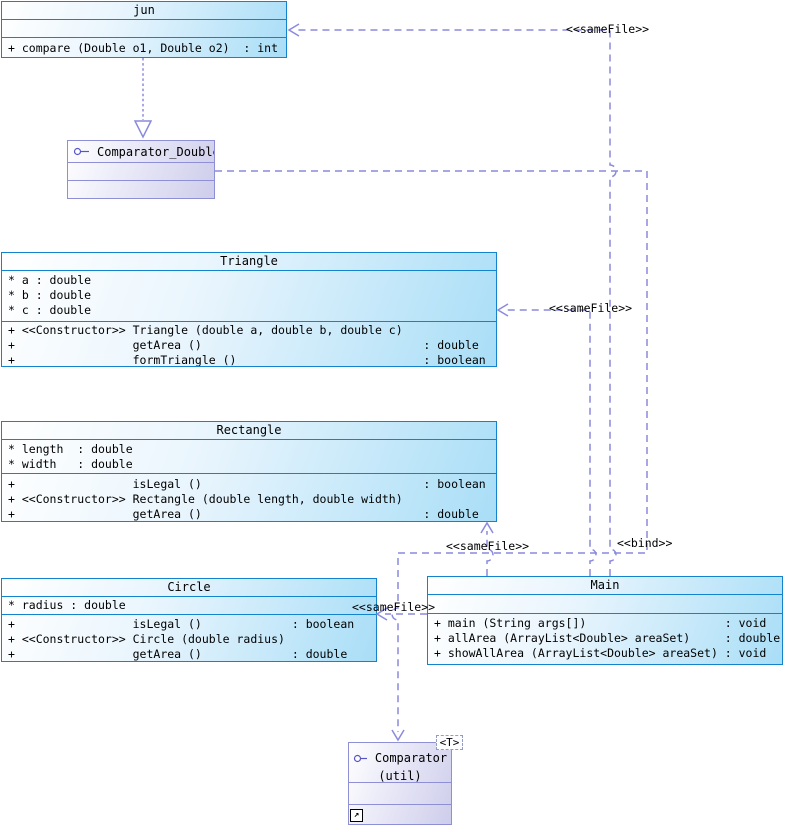 The image size is (799, 828). Describe the element at coordinates (146, 639) in the screenshot. I see `method: + <<Constructor>> Circle (double radius)` at that location.